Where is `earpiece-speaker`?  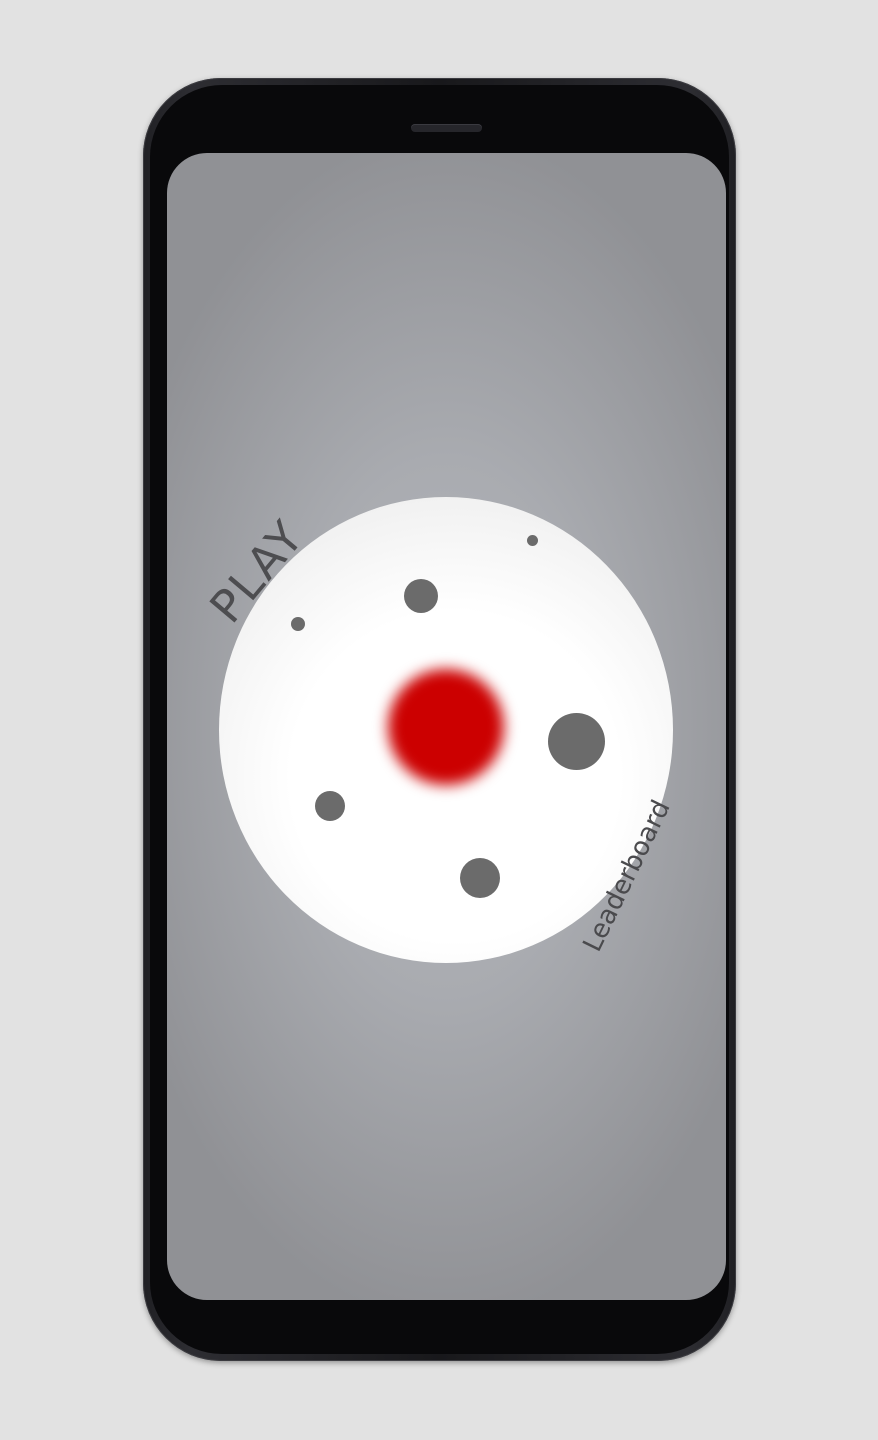 earpiece-speaker is located at coordinates (446, 128).